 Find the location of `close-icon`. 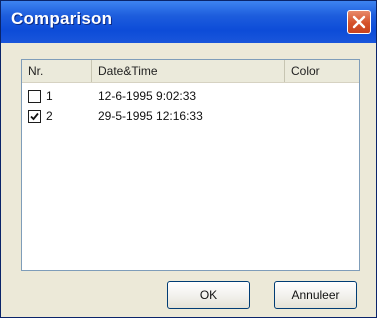

close-icon is located at coordinates (359, 22).